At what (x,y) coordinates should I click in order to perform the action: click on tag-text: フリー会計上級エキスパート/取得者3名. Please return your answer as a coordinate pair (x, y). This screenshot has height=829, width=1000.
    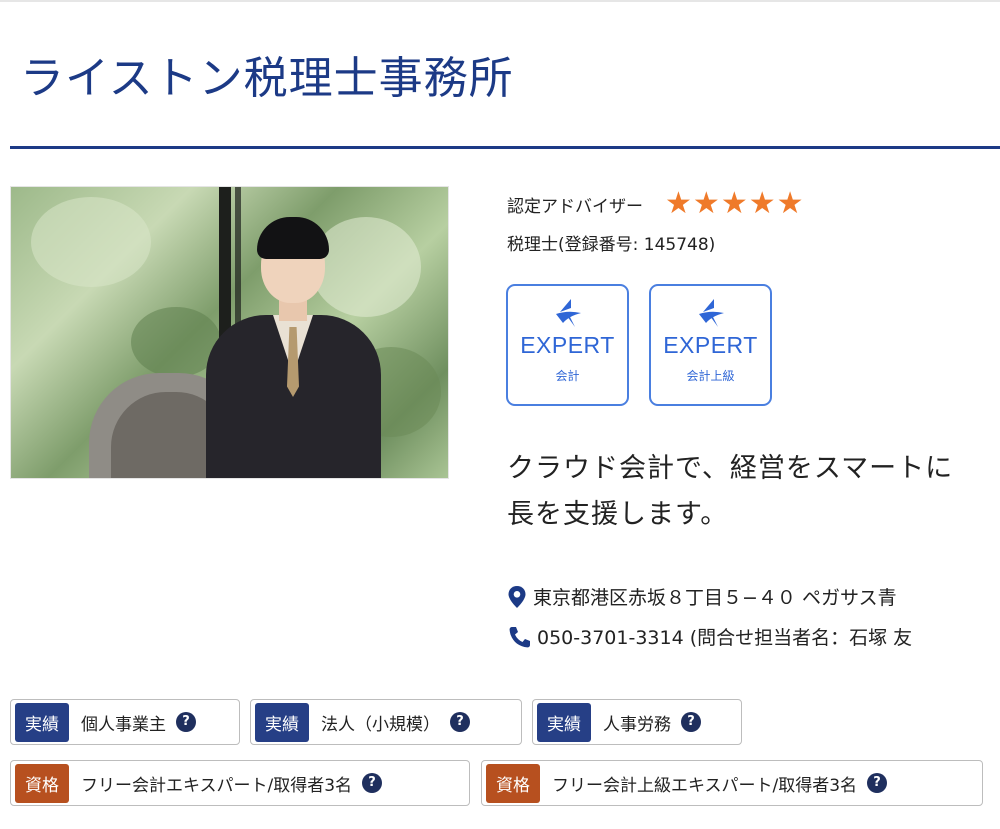
    Looking at the image, I should click on (705, 785).